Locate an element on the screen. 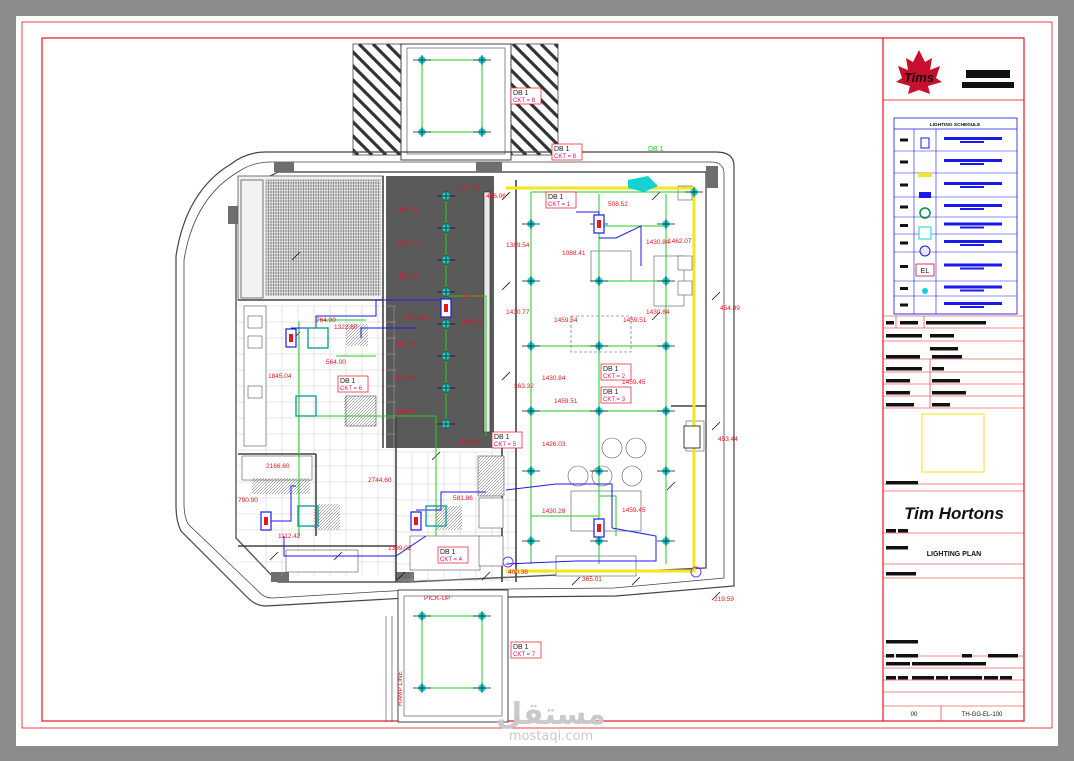  dimension-label: 1322.60 is located at coordinates (346, 327).